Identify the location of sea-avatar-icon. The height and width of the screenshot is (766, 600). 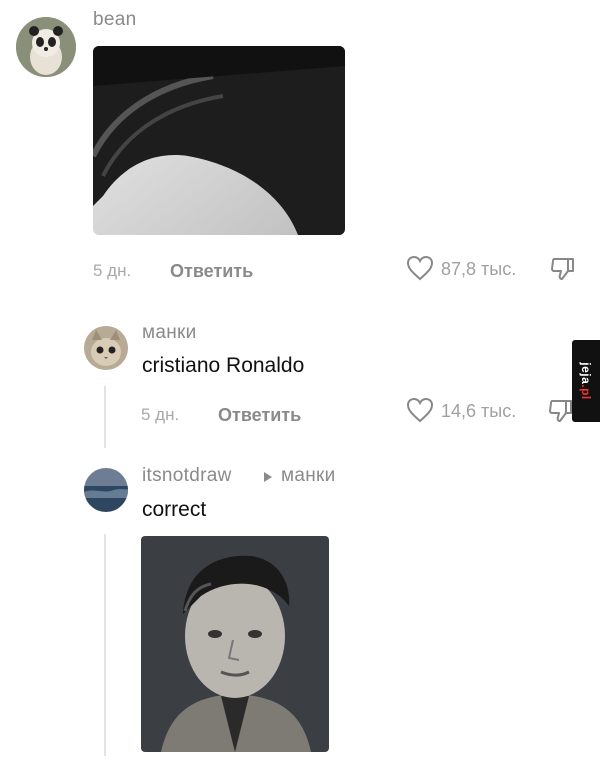
(106, 490).